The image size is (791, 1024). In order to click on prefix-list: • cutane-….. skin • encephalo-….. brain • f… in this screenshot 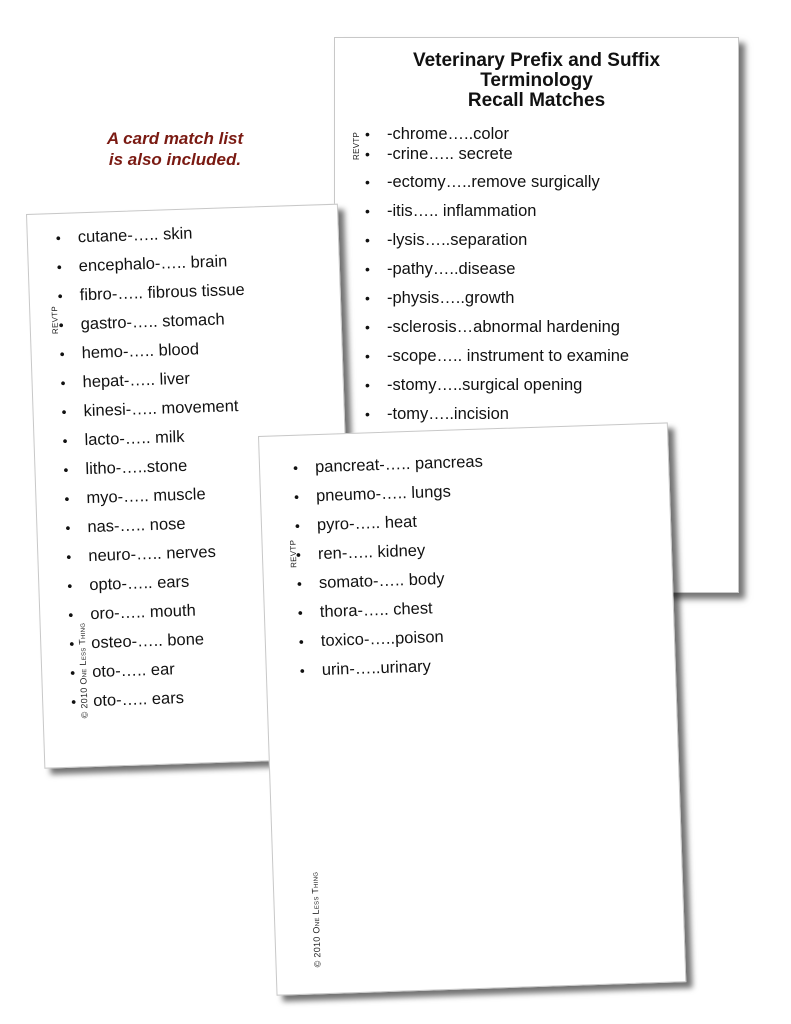, I will do `click(157, 471)`.